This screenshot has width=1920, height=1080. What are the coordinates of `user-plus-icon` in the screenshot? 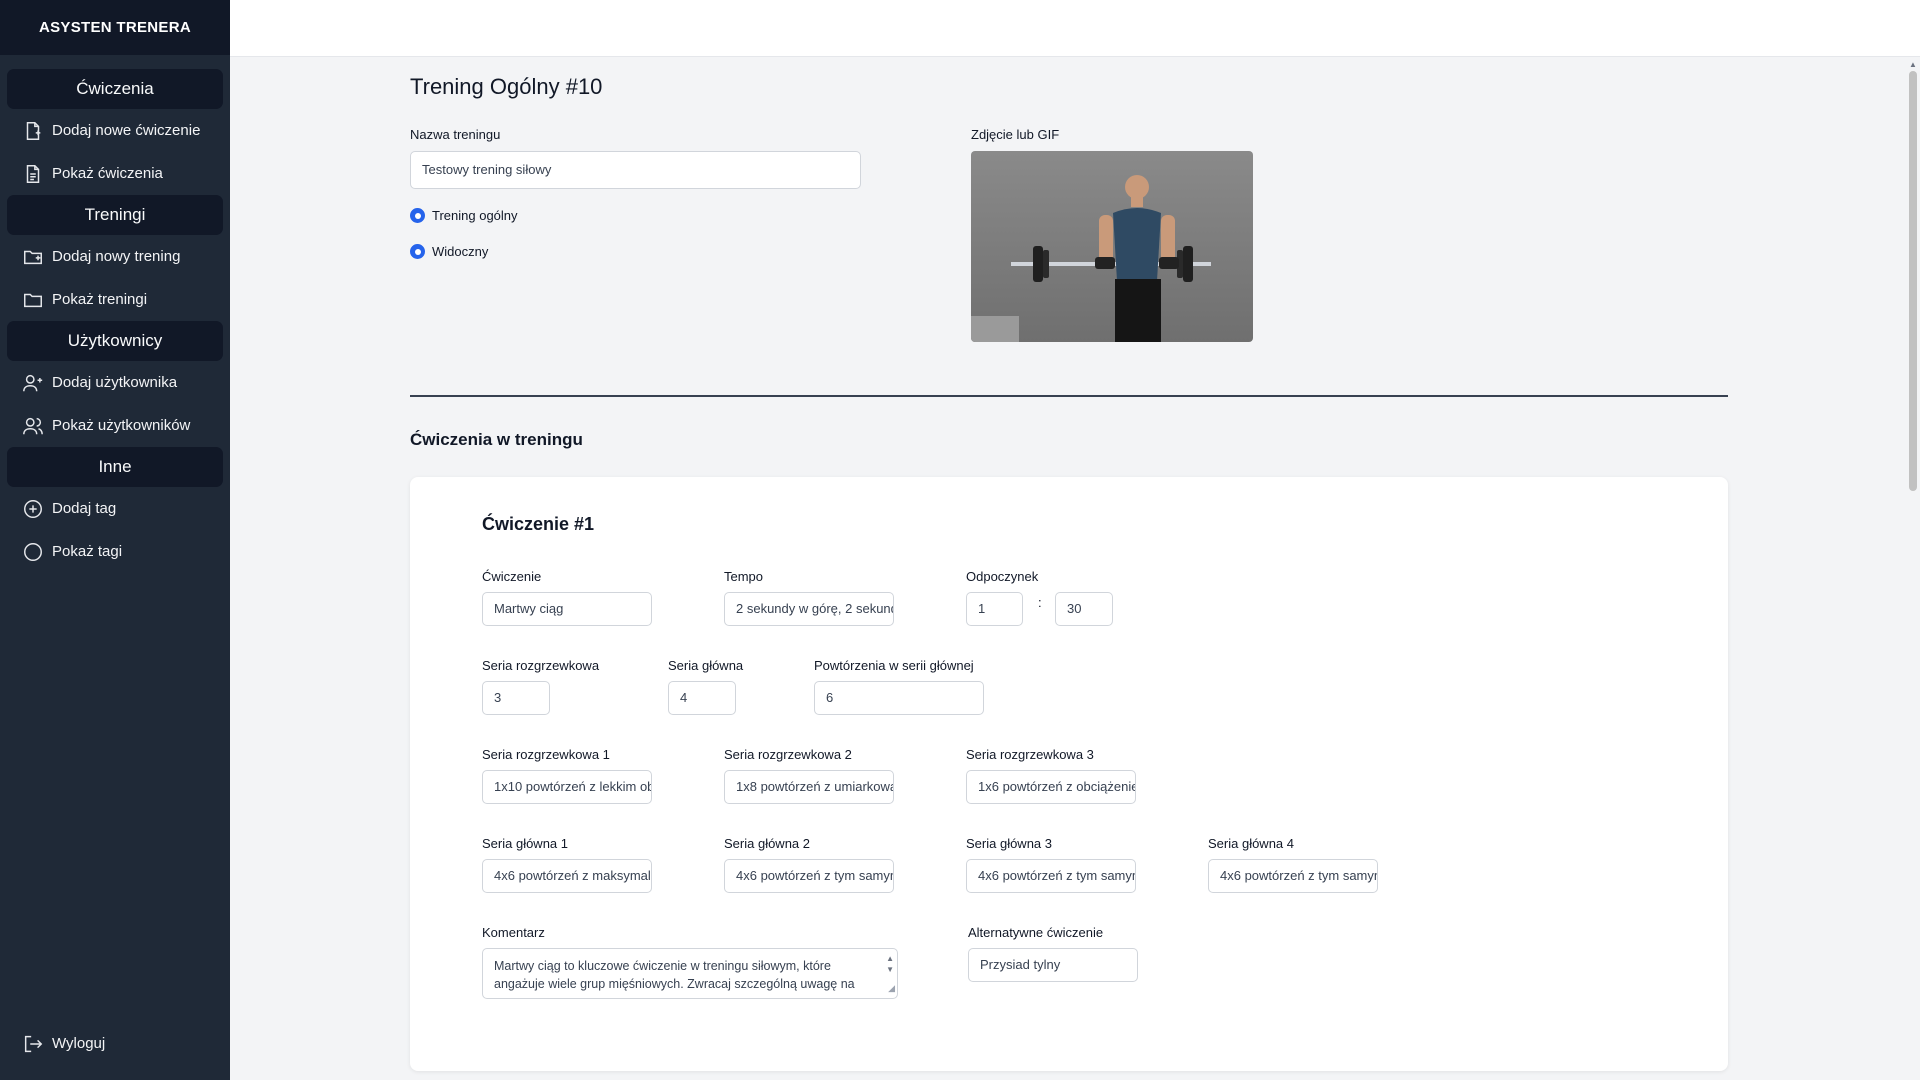 It's located at (33, 382).